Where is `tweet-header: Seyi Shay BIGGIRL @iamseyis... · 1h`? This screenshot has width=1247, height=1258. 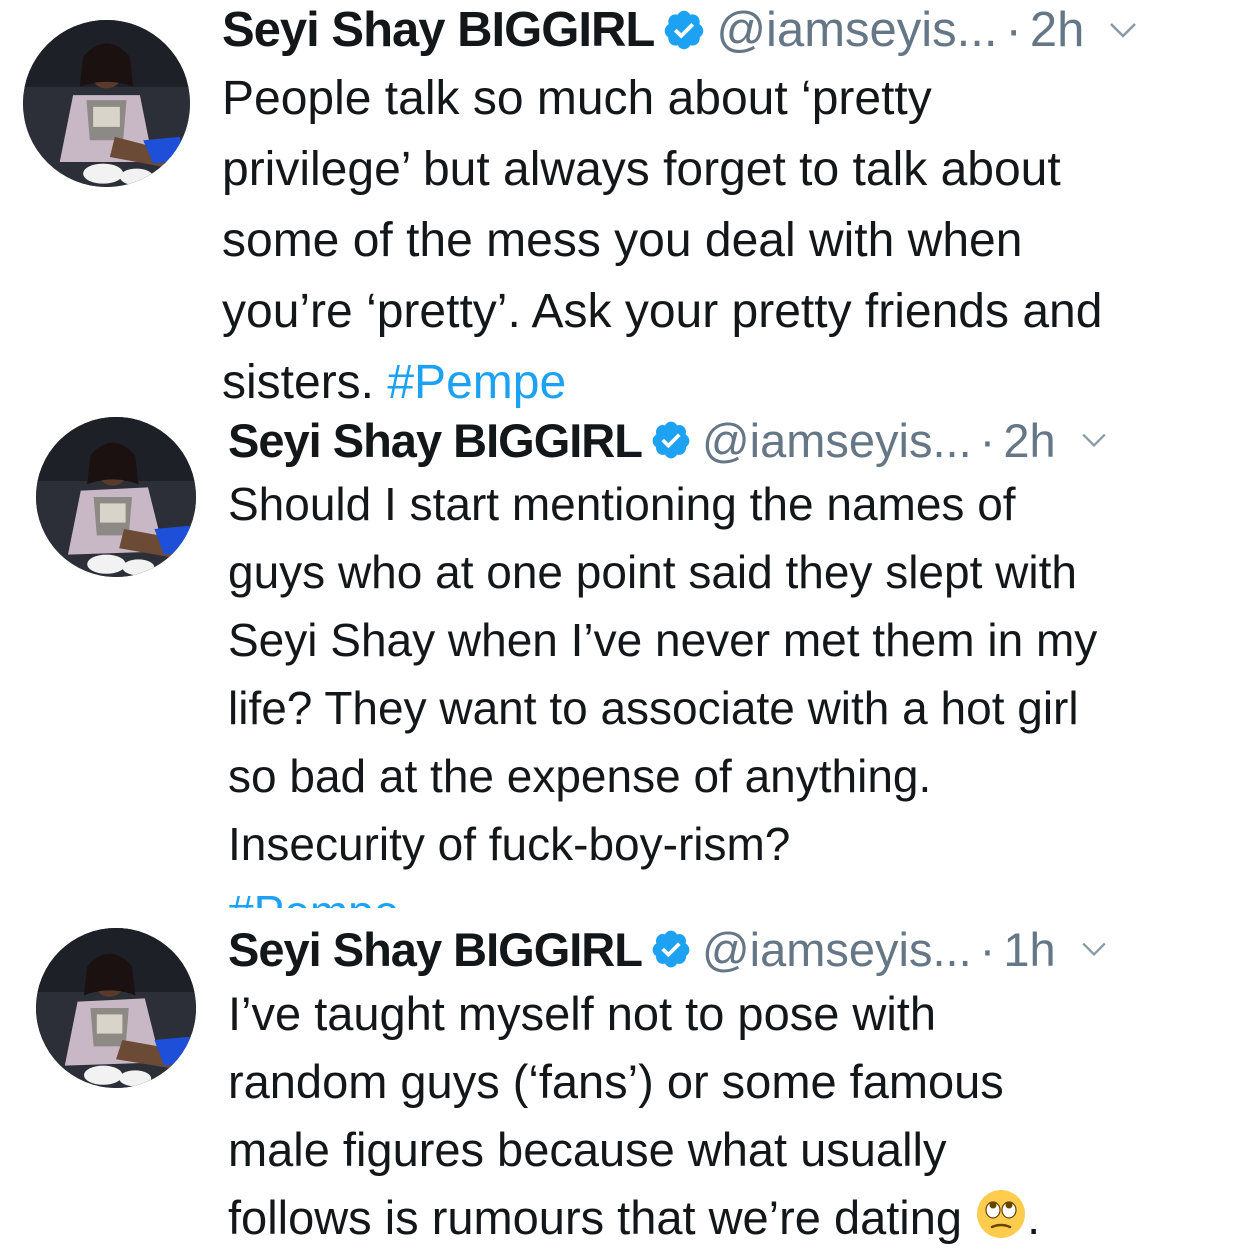
tweet-header: Seyi Shay BIGGIRL @iamseyis... · 1h is located at coordinates (727, 949).